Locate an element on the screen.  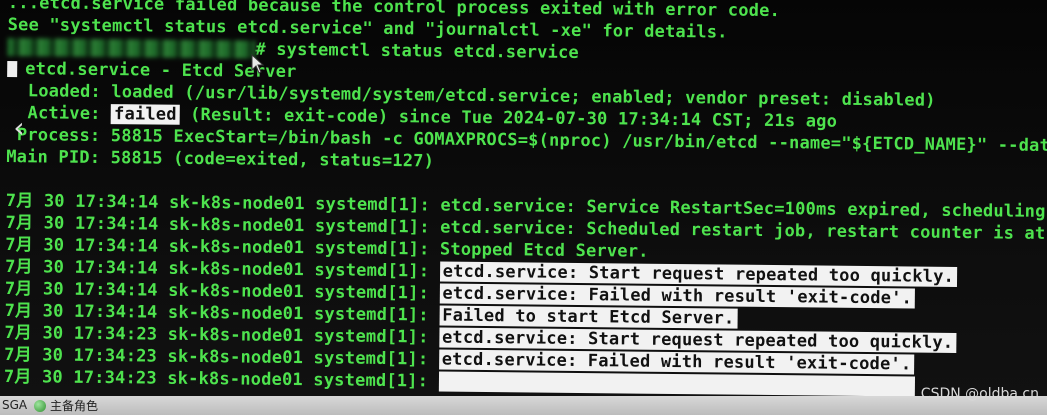
redacted-hostname is located at coordinates (131, 48).